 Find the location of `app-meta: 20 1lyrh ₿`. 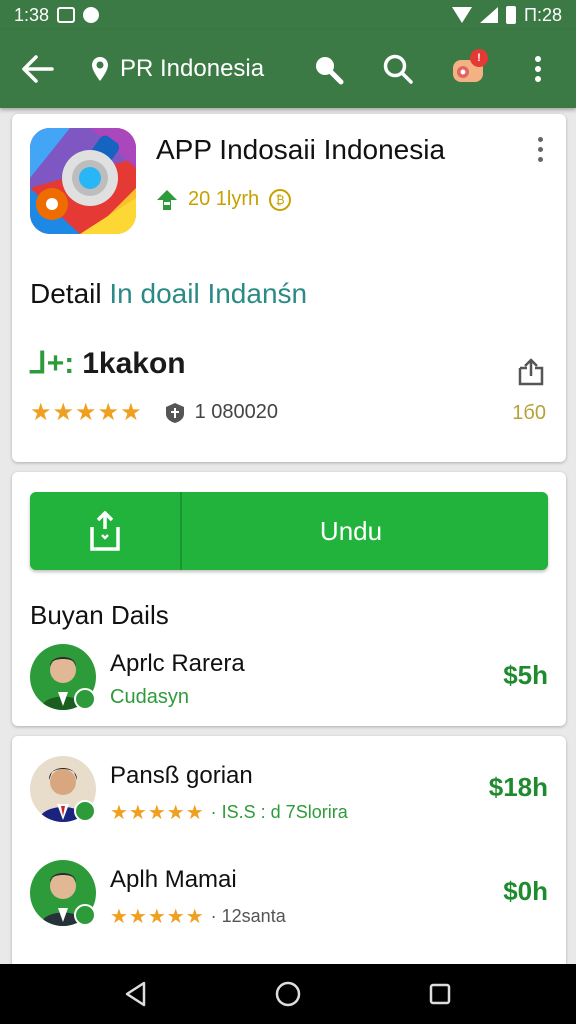

app-meta: 20 1lyrh ₿ is located at coordinates (224, 199).